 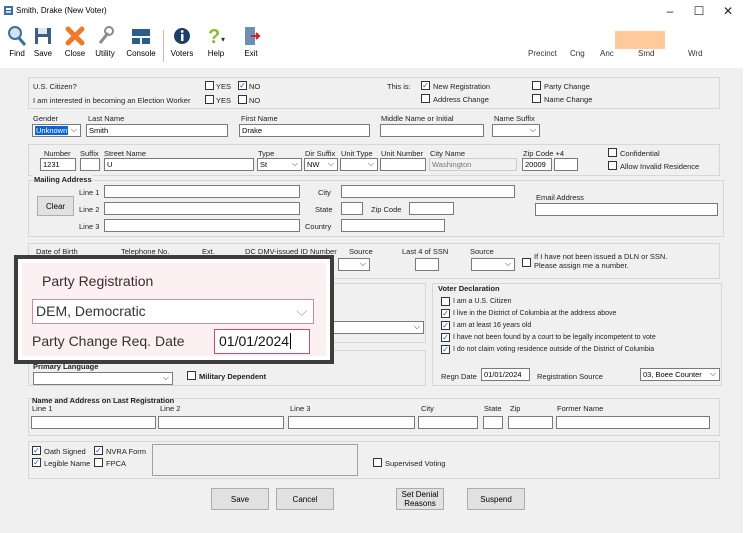 What do you see at coordinates (633, 422) in the screenshot?
I see `former-name-input` at bounding box center [633, 422].